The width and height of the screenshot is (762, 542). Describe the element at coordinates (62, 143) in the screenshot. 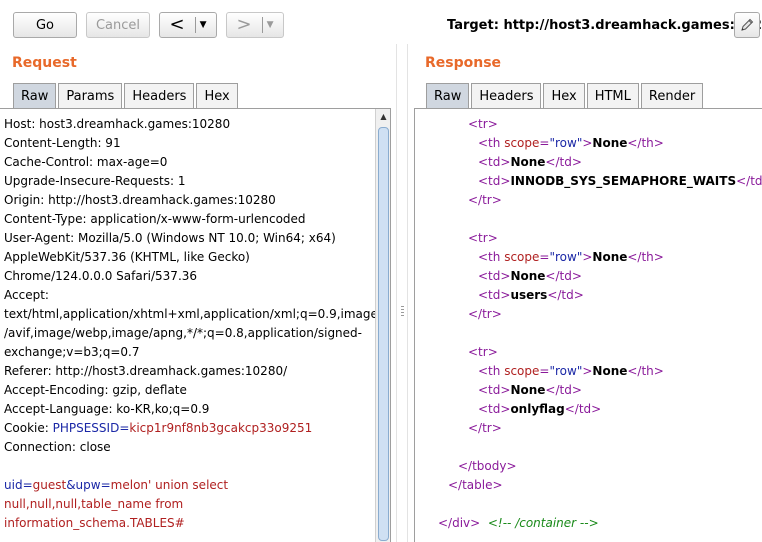

I see `request-line: Content-Length: 91` at that location.